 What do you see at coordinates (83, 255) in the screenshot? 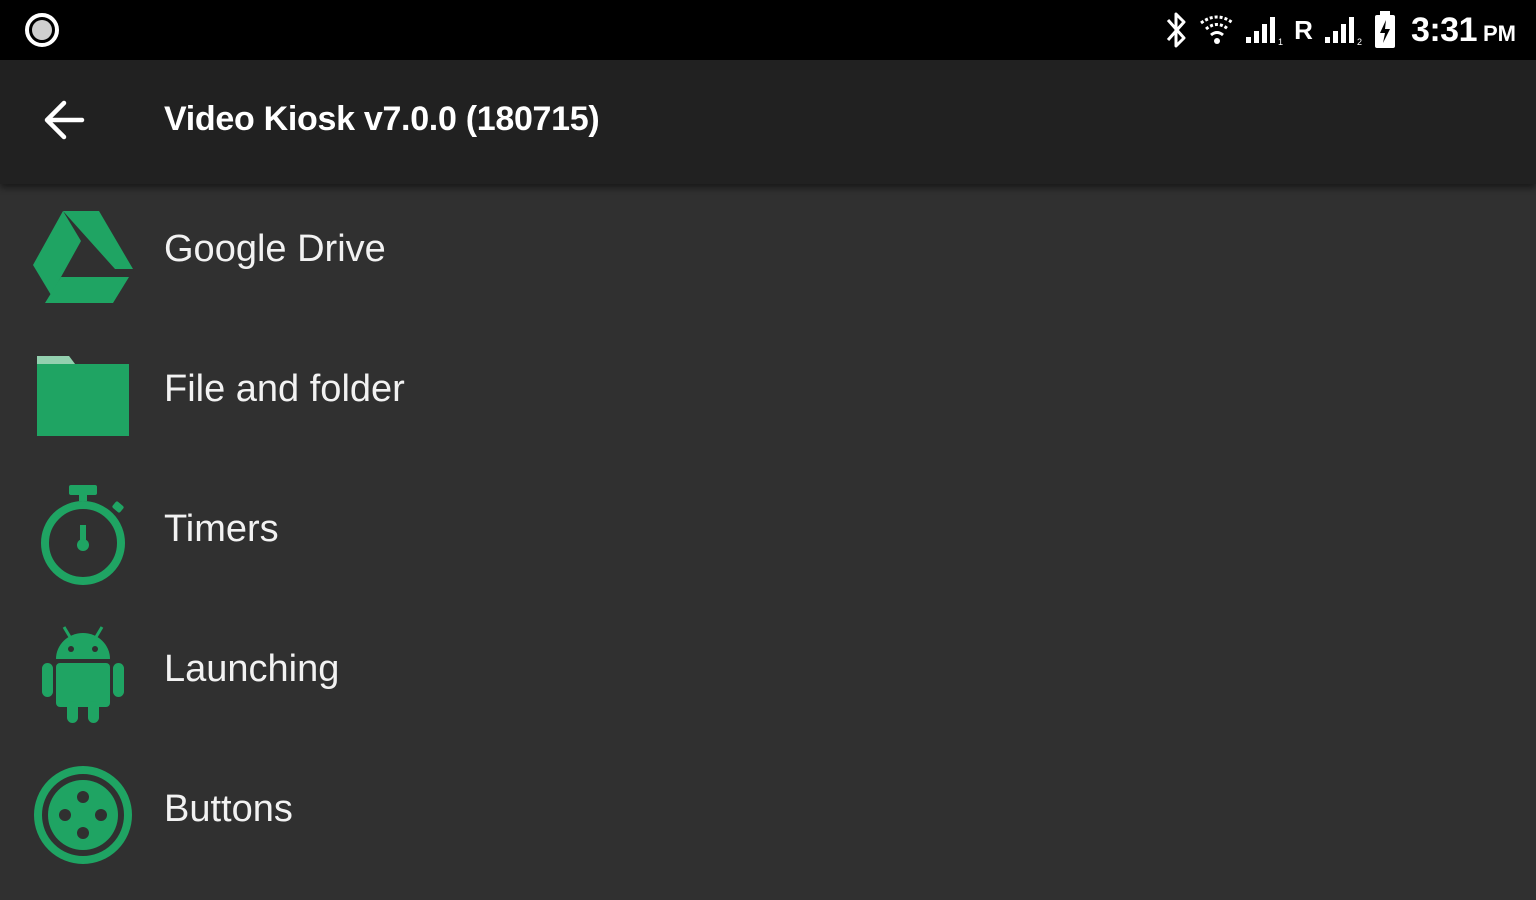
I see `google-drive-icon` at bounding box center [83, 255].